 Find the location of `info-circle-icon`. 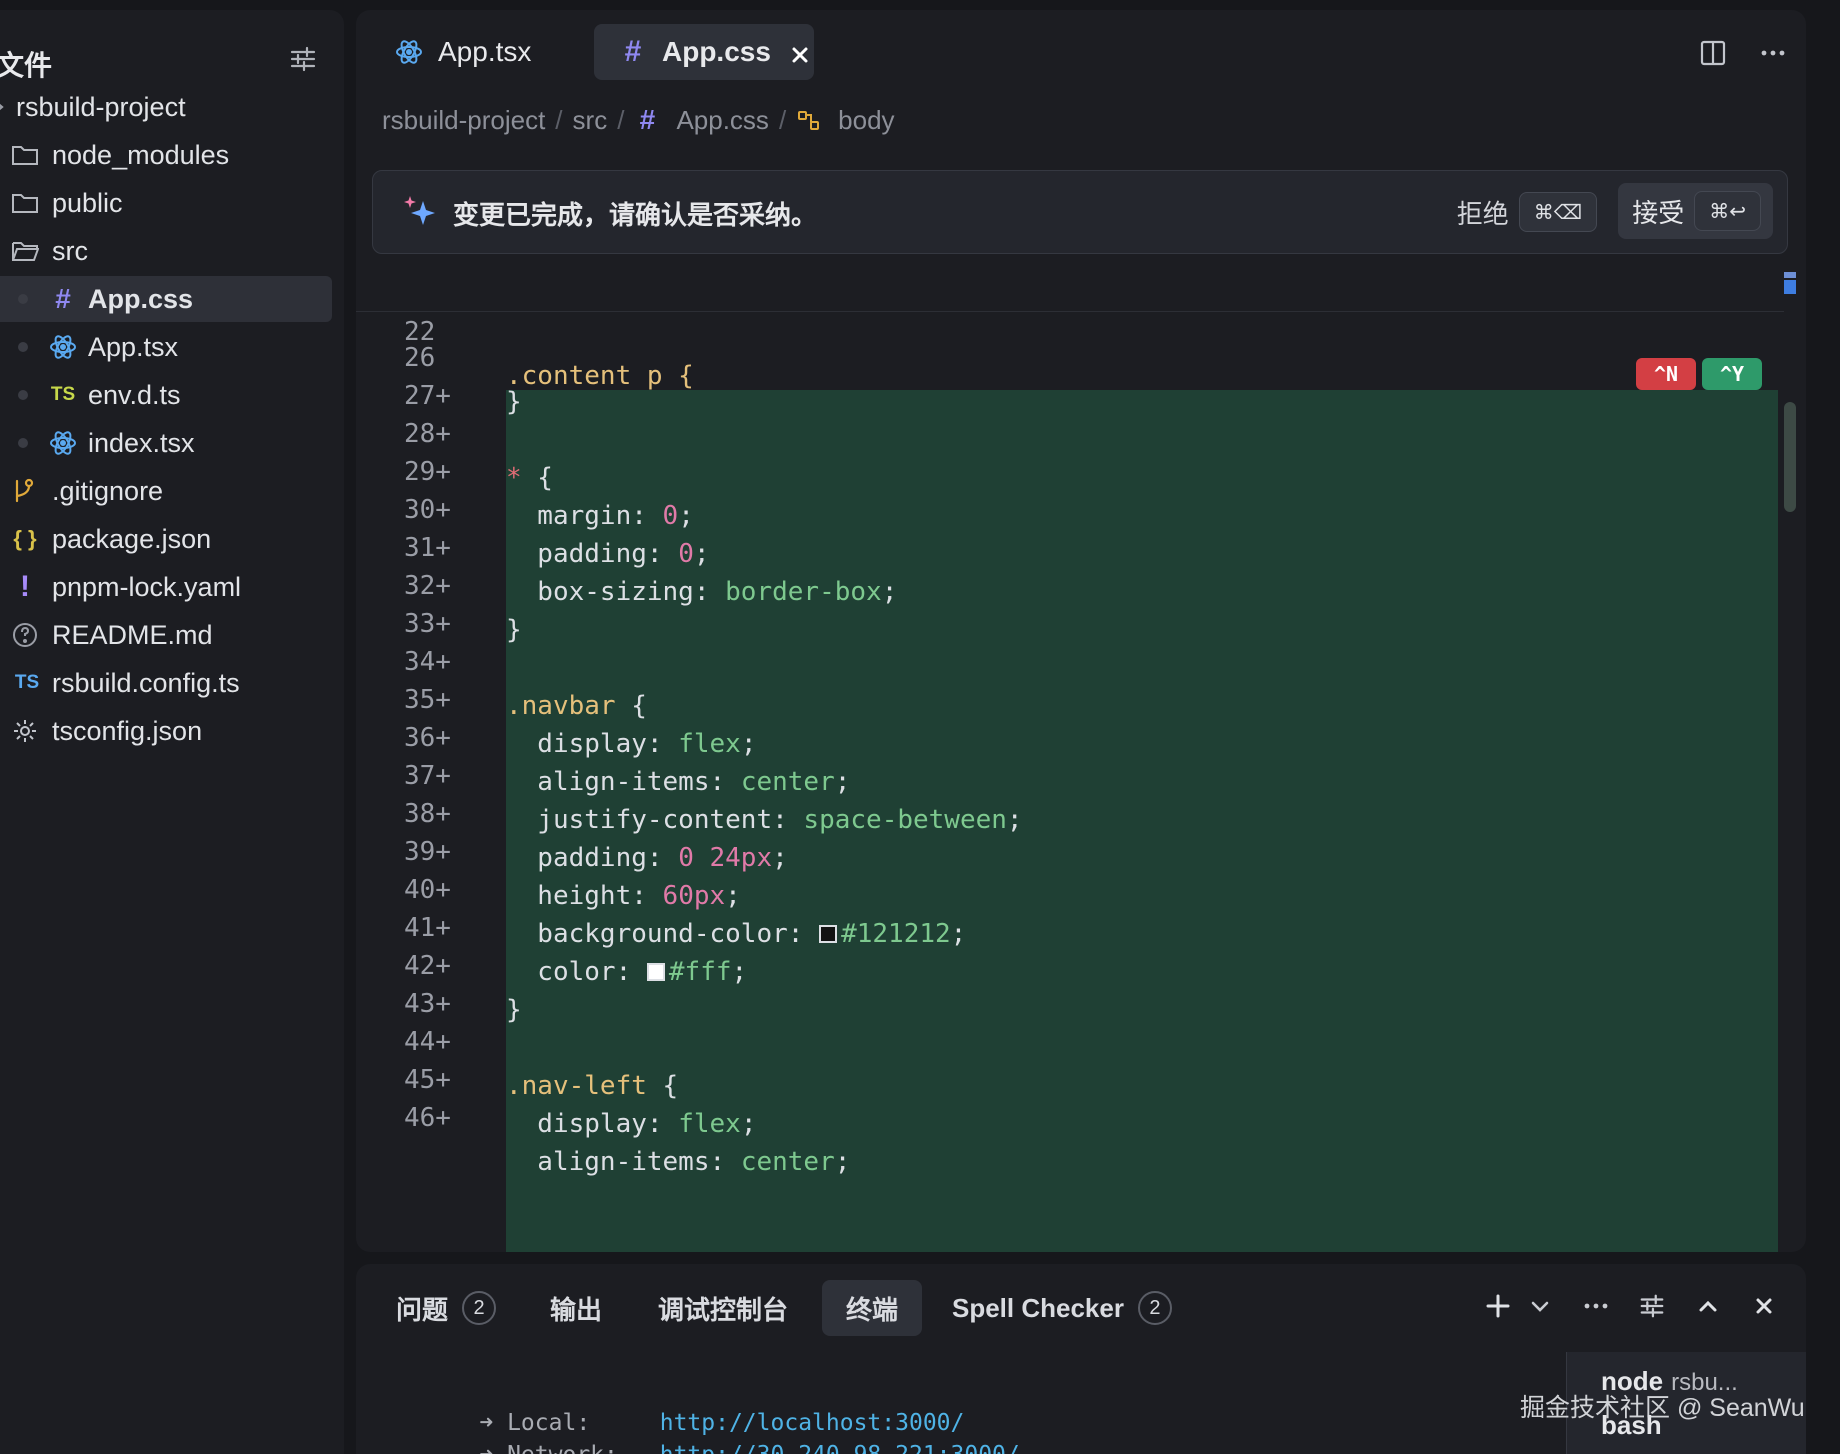

info-circle-icon is located at coordinates (25, 635).